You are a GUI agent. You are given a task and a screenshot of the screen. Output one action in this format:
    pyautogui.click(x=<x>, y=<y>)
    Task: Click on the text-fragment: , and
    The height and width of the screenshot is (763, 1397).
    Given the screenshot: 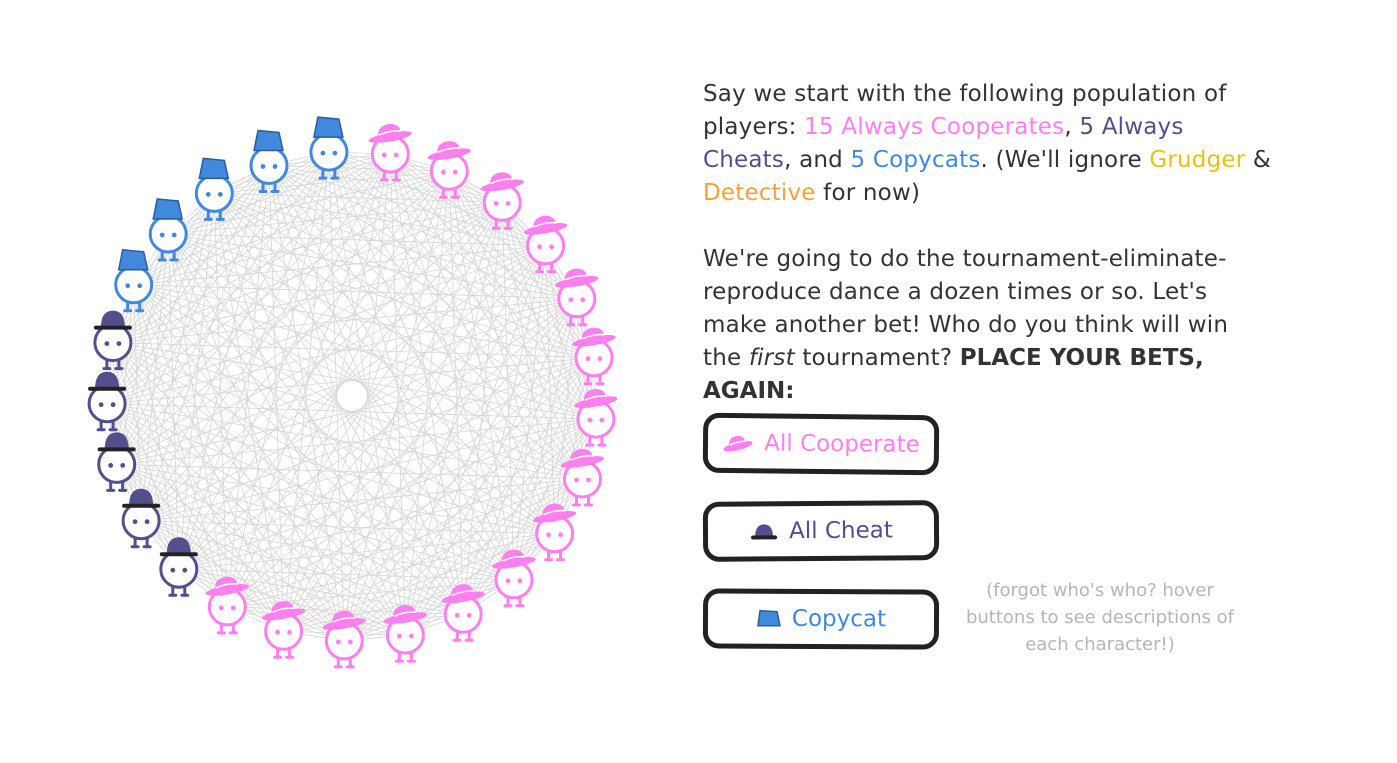 What is the action you would take?
    pyautogui.click(x=817, y=160)
    